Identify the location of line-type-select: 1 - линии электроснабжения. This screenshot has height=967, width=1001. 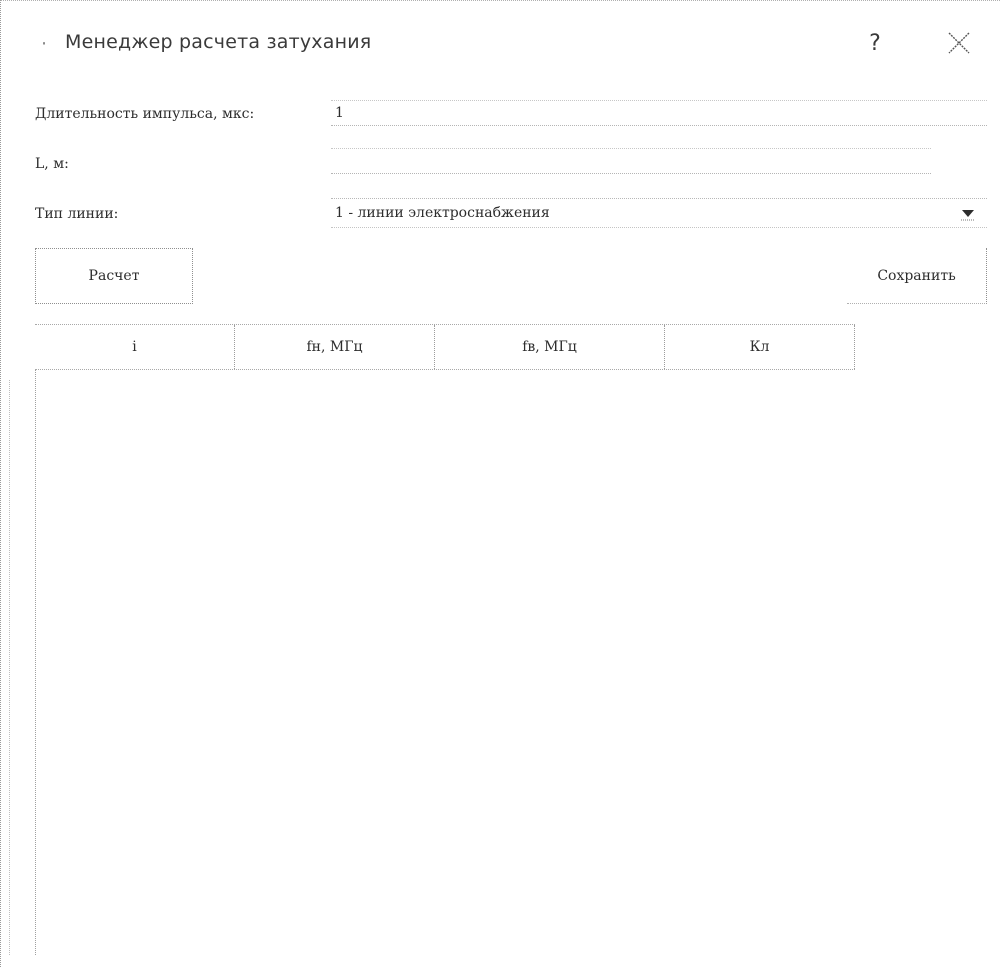
(659, 213).